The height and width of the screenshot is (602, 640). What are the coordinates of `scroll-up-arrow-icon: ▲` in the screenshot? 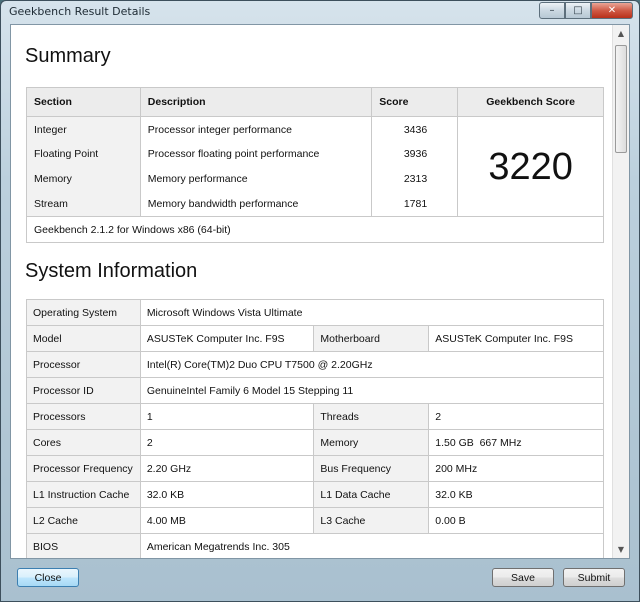 It's located at (621, 33).